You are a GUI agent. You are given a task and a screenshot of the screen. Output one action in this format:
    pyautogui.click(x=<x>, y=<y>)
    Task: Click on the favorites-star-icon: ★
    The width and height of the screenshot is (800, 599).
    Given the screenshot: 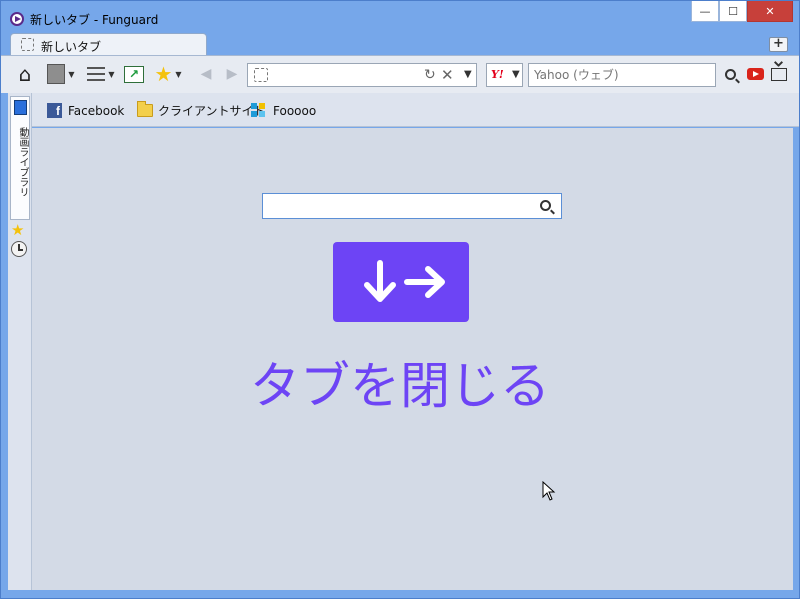 What is the action you would take?
    pyautogui.click(x=17, y=230)
    